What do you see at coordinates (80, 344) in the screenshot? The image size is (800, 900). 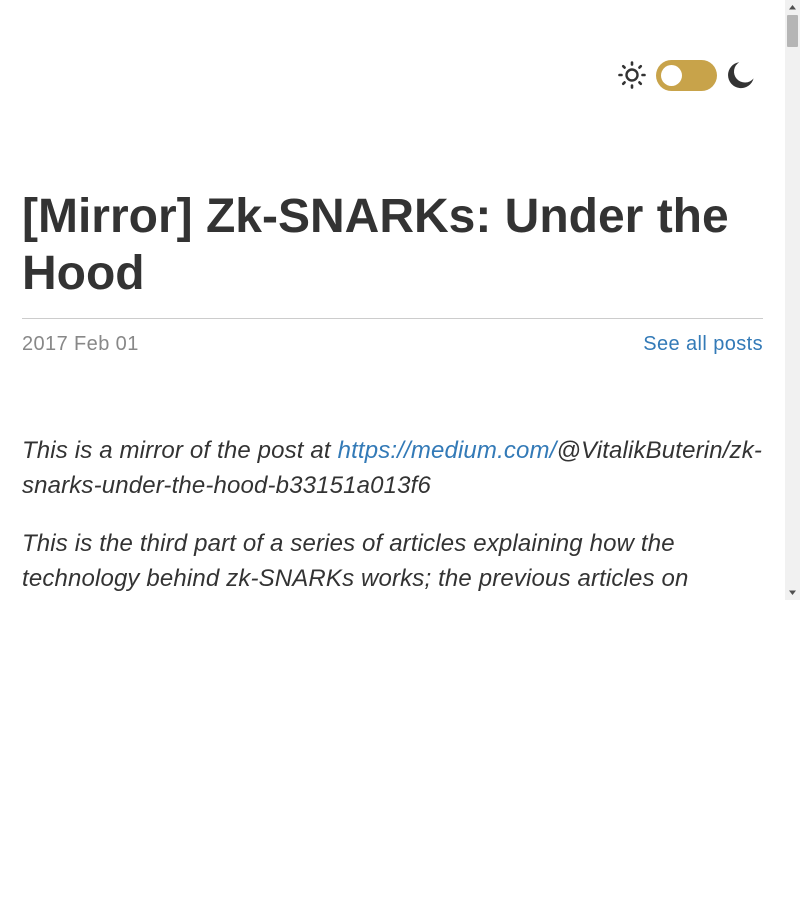 I see `post-date: 2017 Feb 01` at bounding box center [80, 344].